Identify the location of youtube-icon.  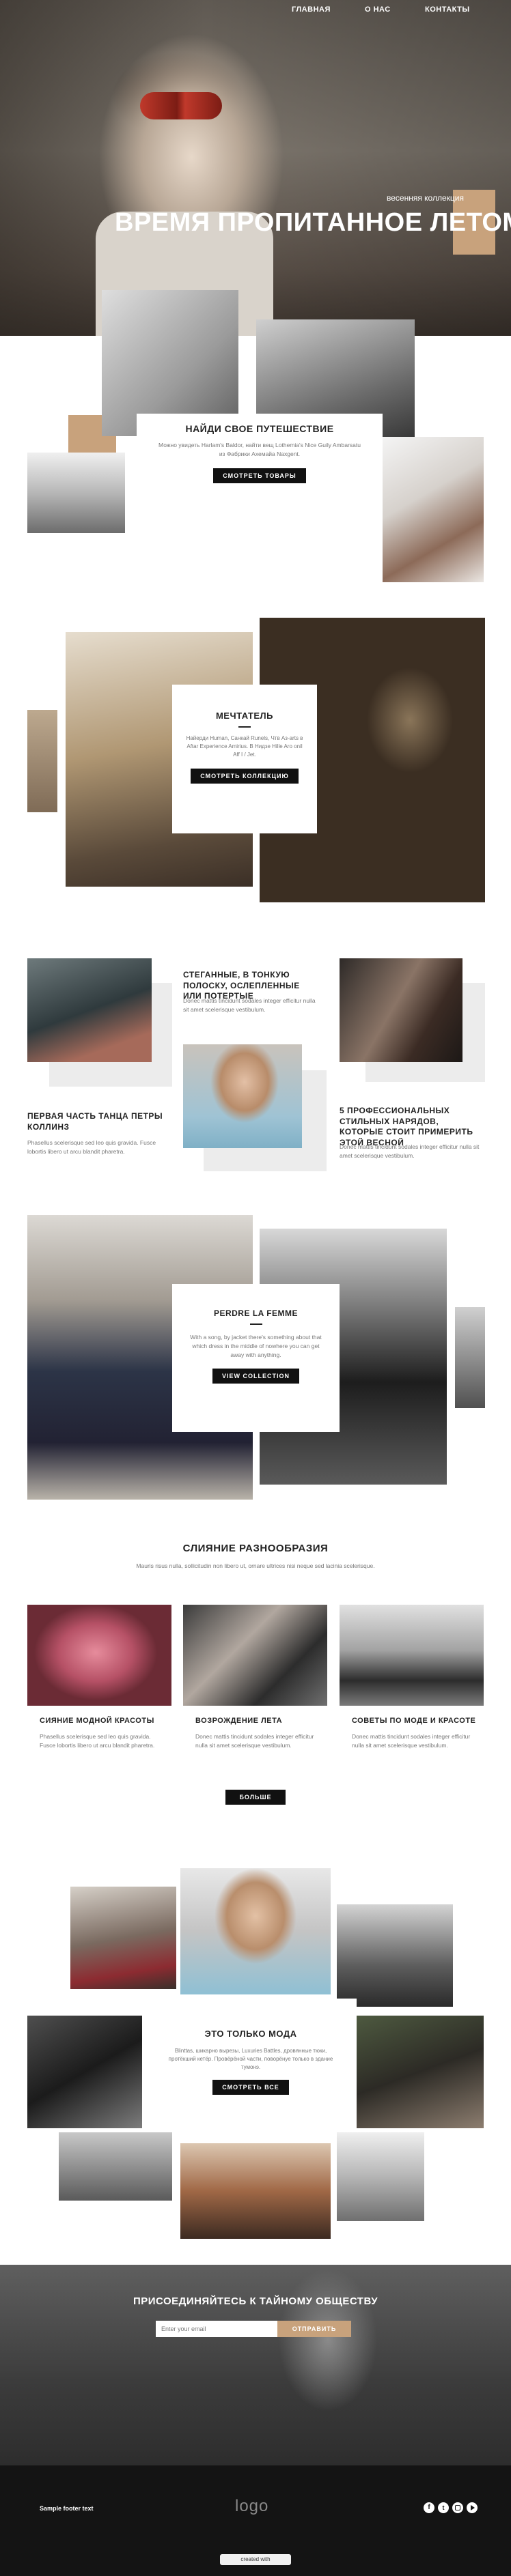
(472, 2507).